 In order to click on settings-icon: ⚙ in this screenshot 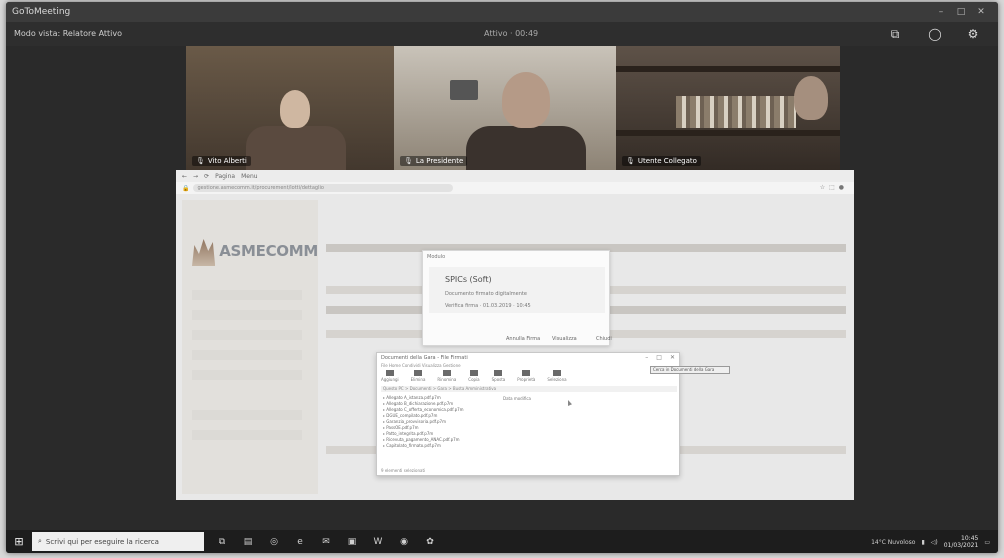, I will do `click(973, 34)`.